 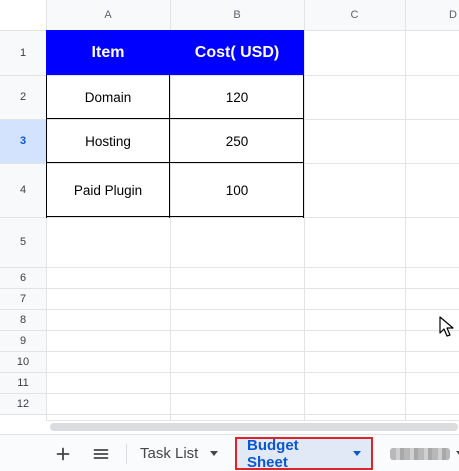 What do you see at coordinates (23, 298) in the screenshot?
I see `row-header-7: 7` at bounding box center [23, 298].